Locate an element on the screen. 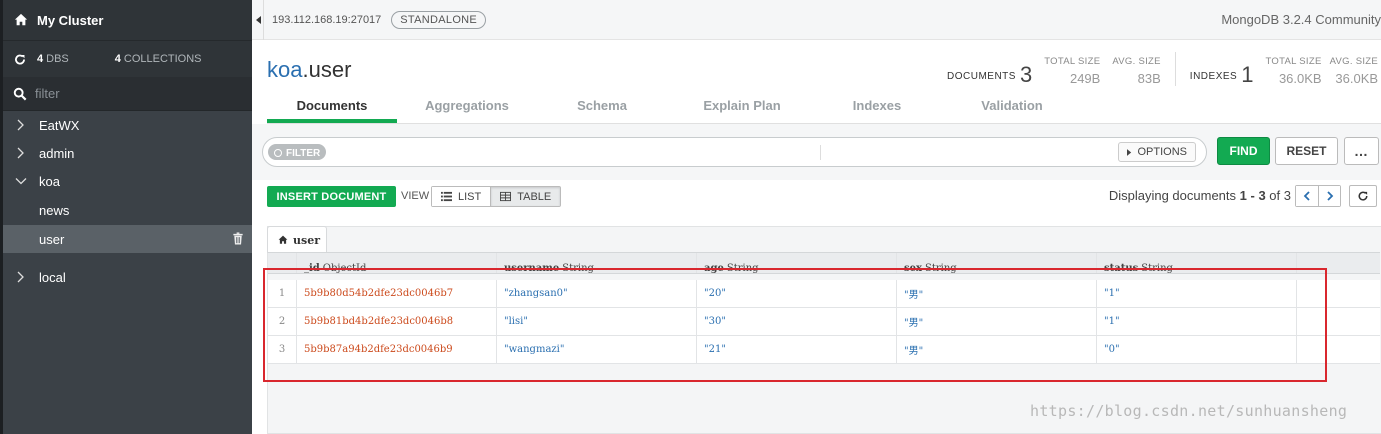  trash-icon is located at coordinates (238, 238).